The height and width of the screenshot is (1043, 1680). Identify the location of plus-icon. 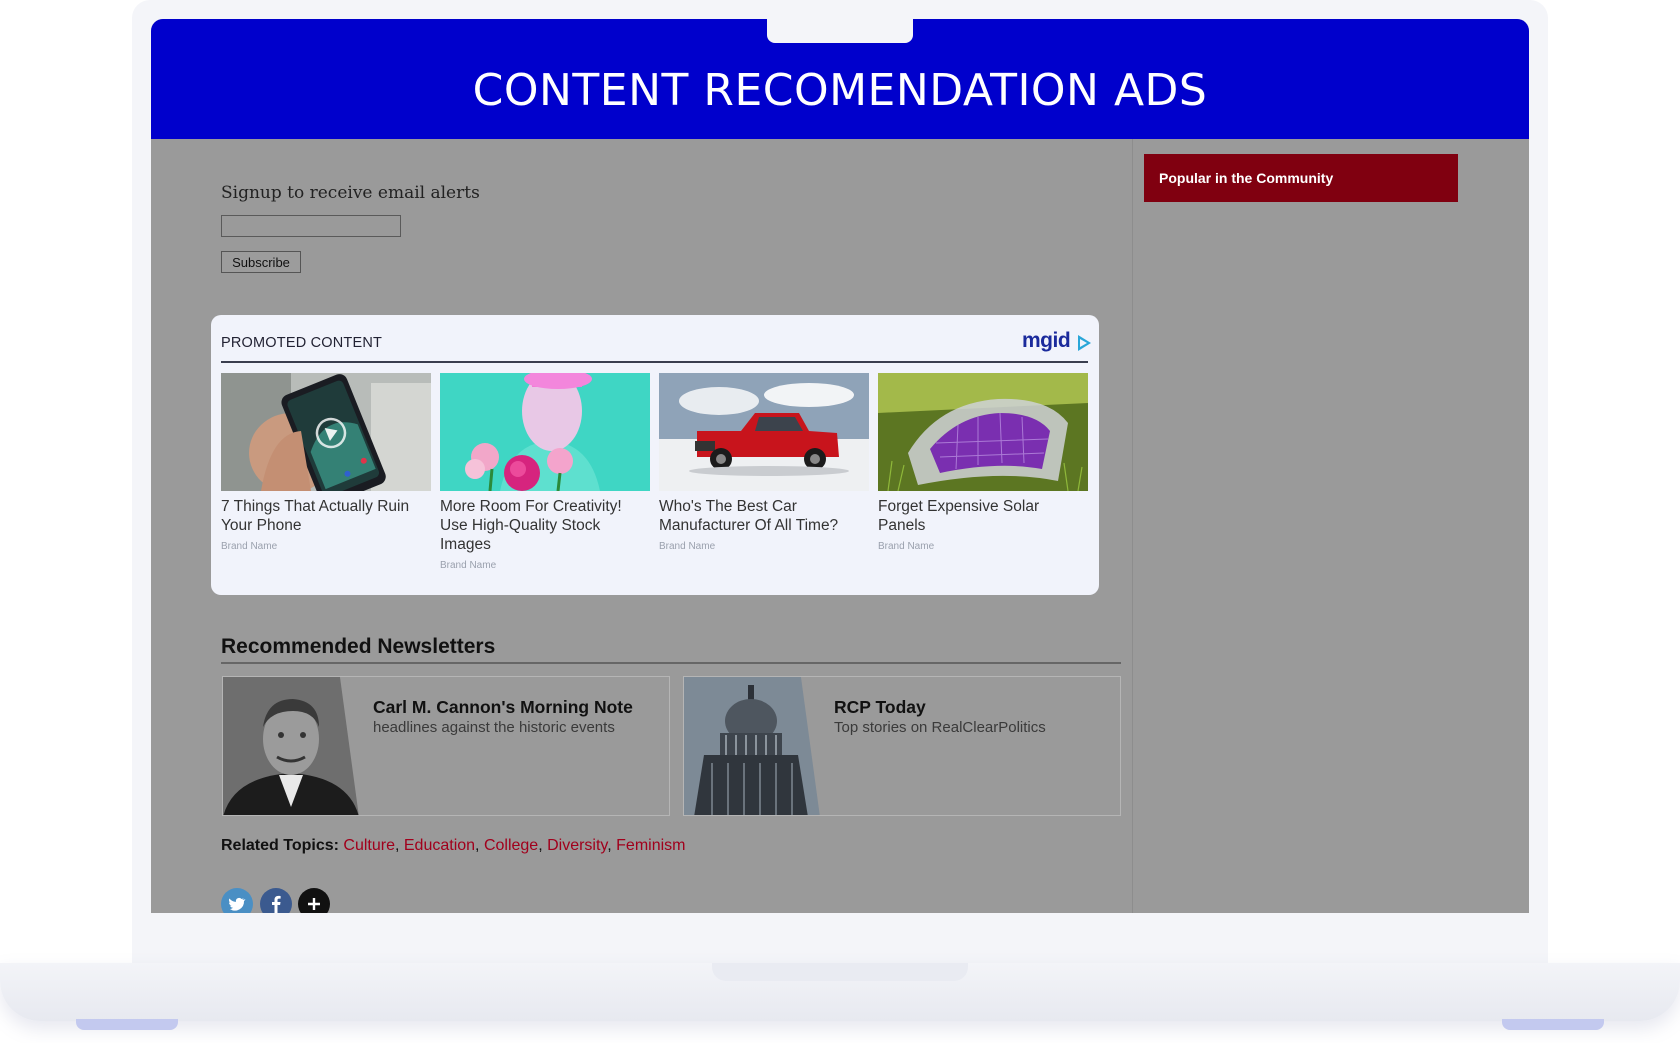
(314, 904).